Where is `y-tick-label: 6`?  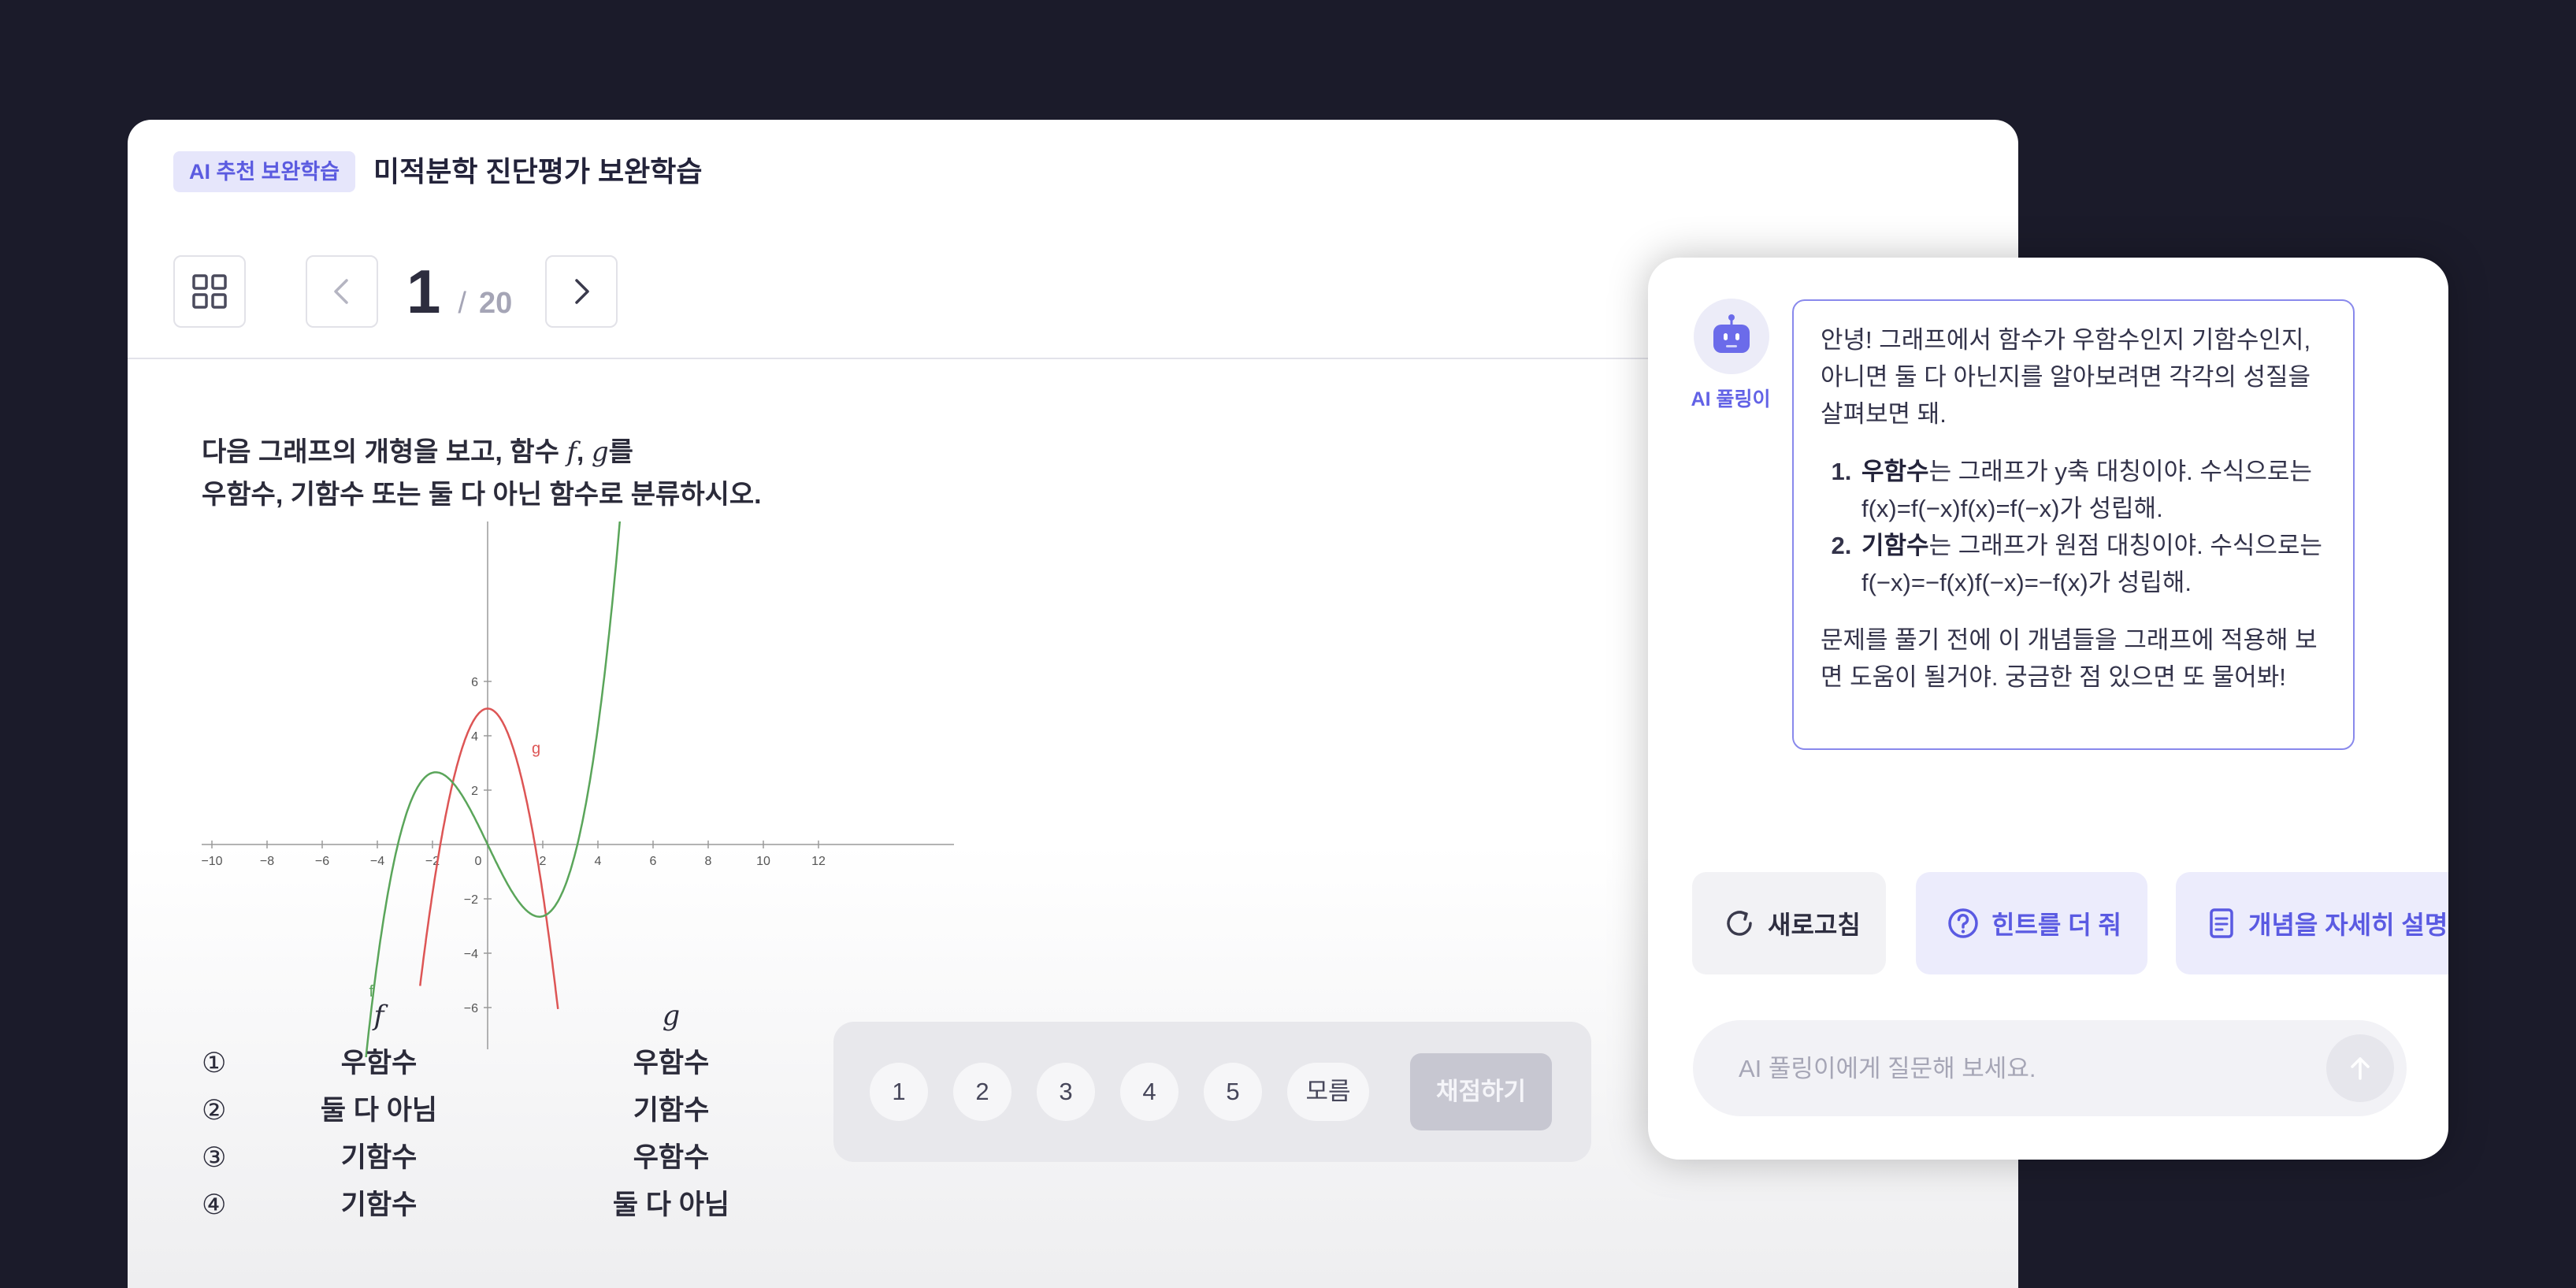 y-tick-label: 6 is located at coordinates (474, 682).